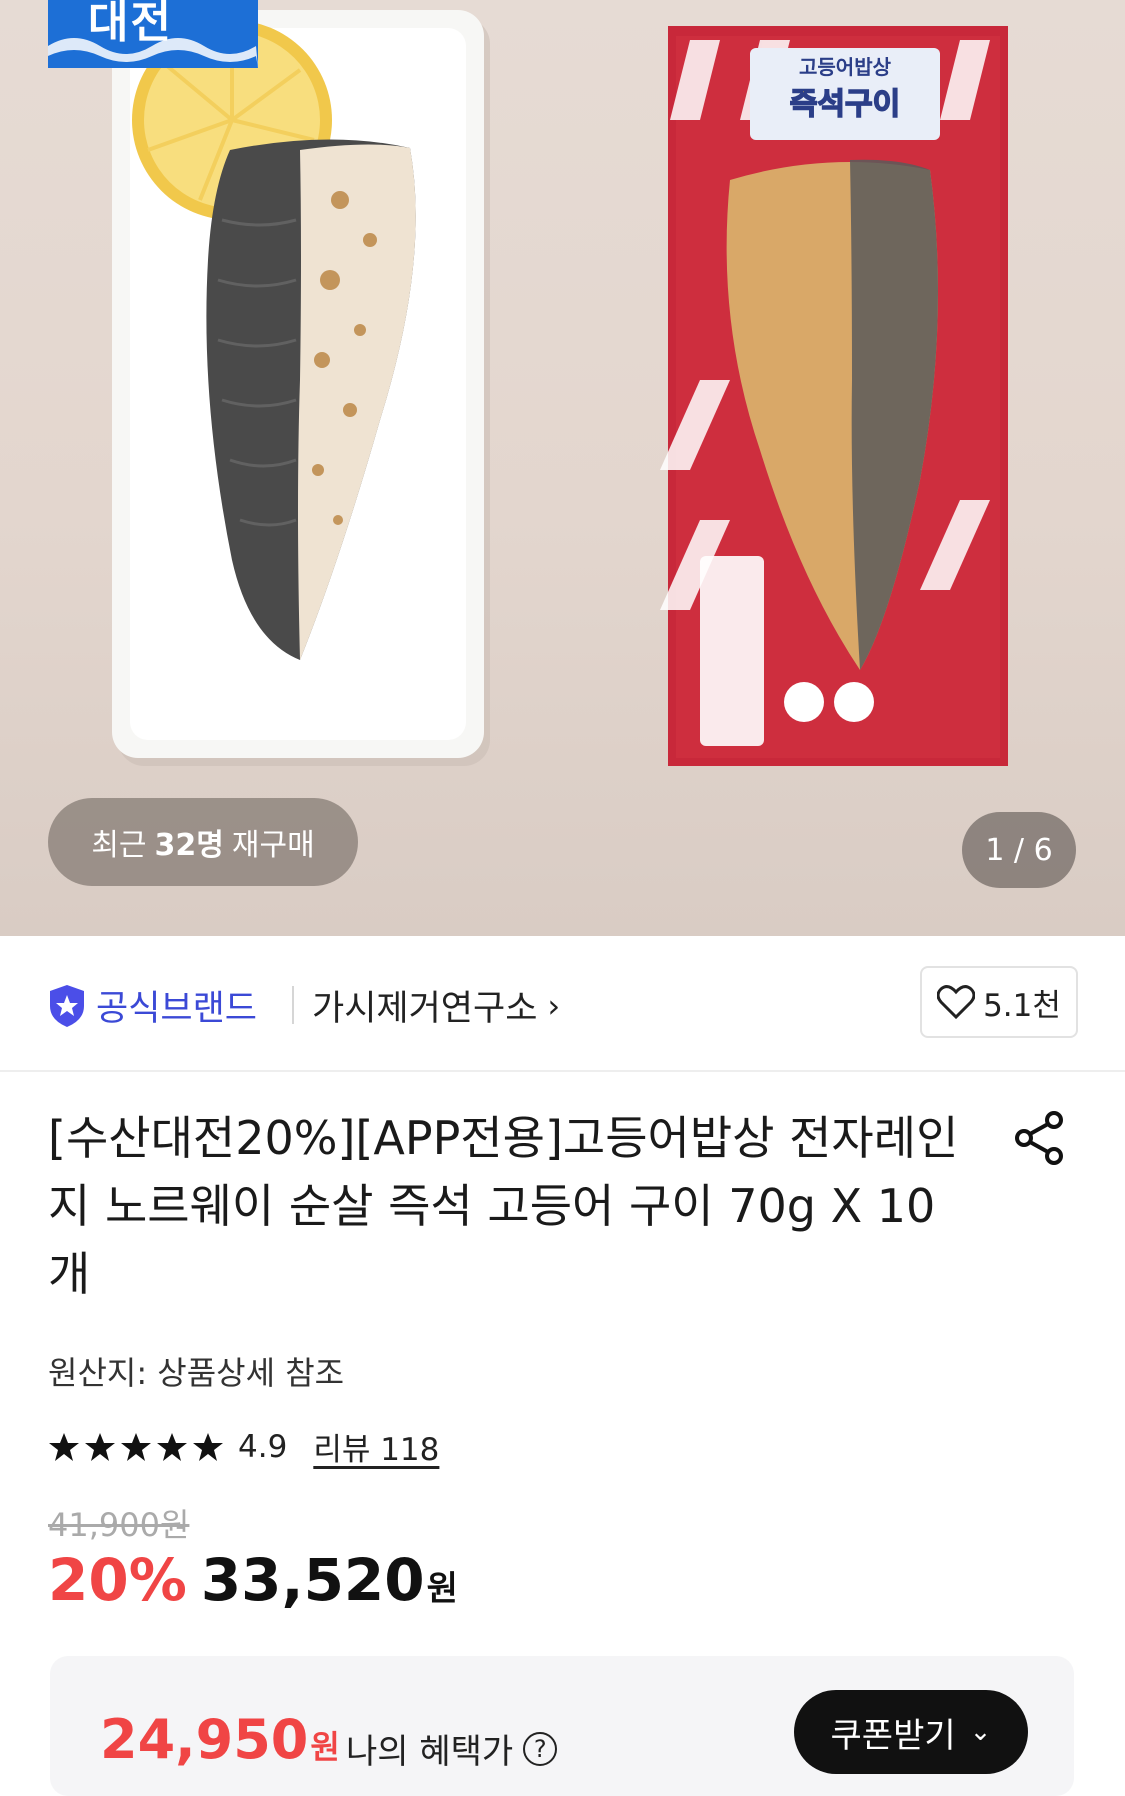  I want to click on image-counter: 1 / 6, so click(1019, 850).